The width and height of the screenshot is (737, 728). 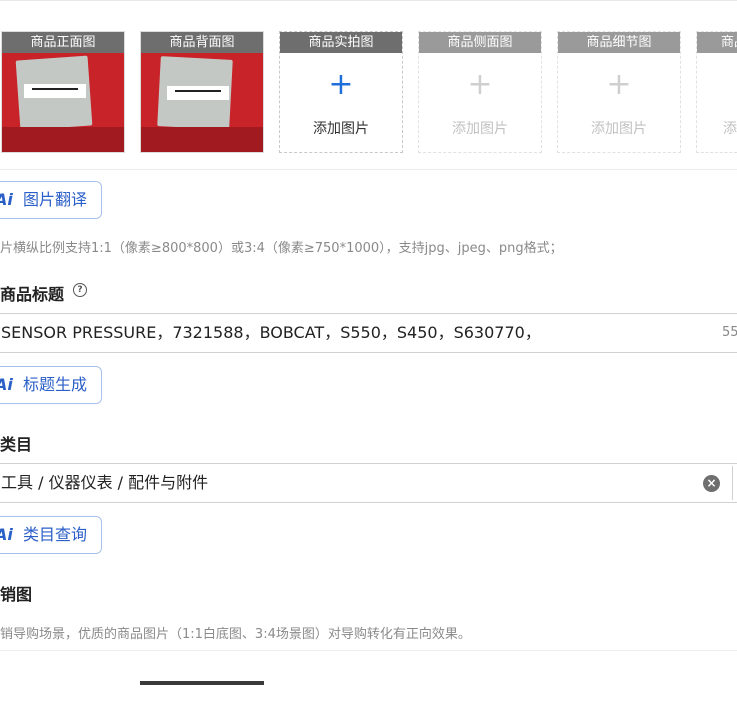 What do you see at coordinates (732, 483) in the screenshot?
I see `select-divider` at bounding box center [732, 483].